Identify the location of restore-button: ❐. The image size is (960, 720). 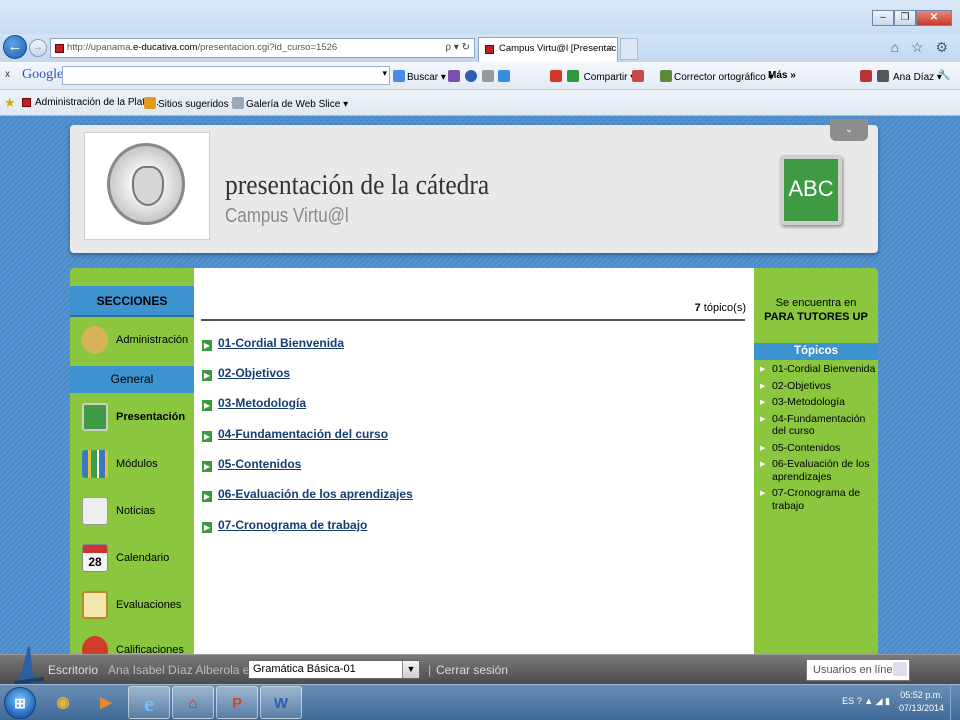
(905, 18).